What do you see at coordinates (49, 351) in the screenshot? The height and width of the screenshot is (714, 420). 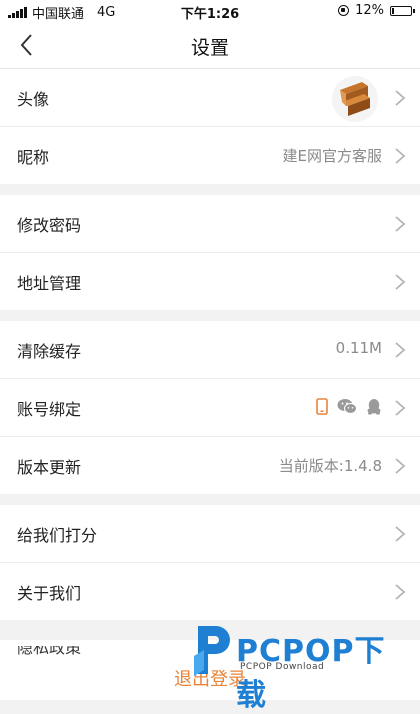 I see `row-label: 清除缓存` at bounding box center [49, 351].